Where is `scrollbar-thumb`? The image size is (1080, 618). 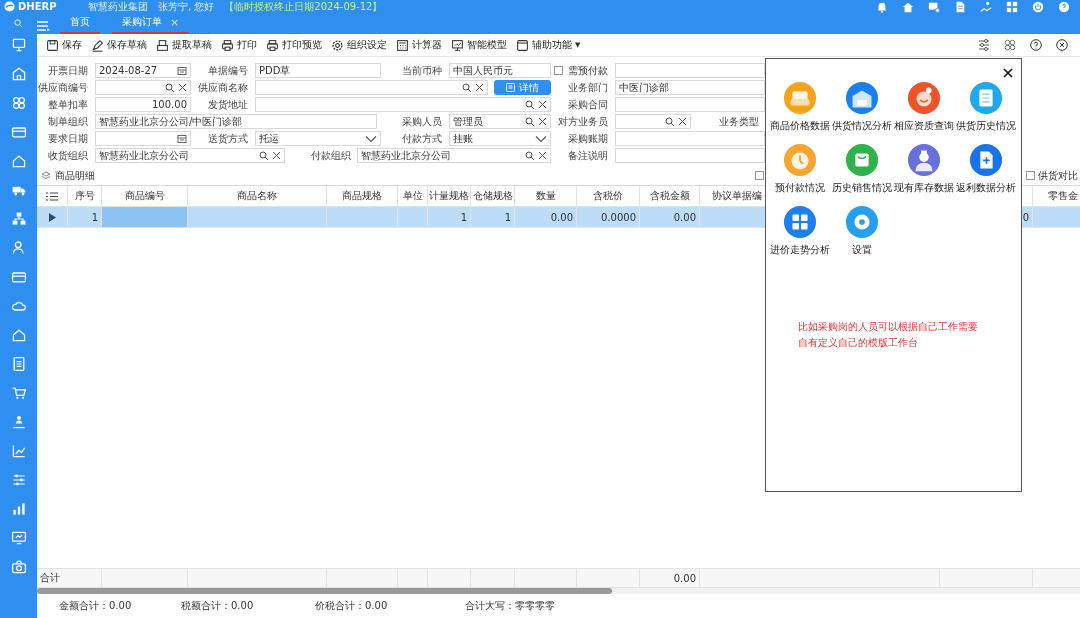
scrollbar-thumb is located at coordinates (324, 591).